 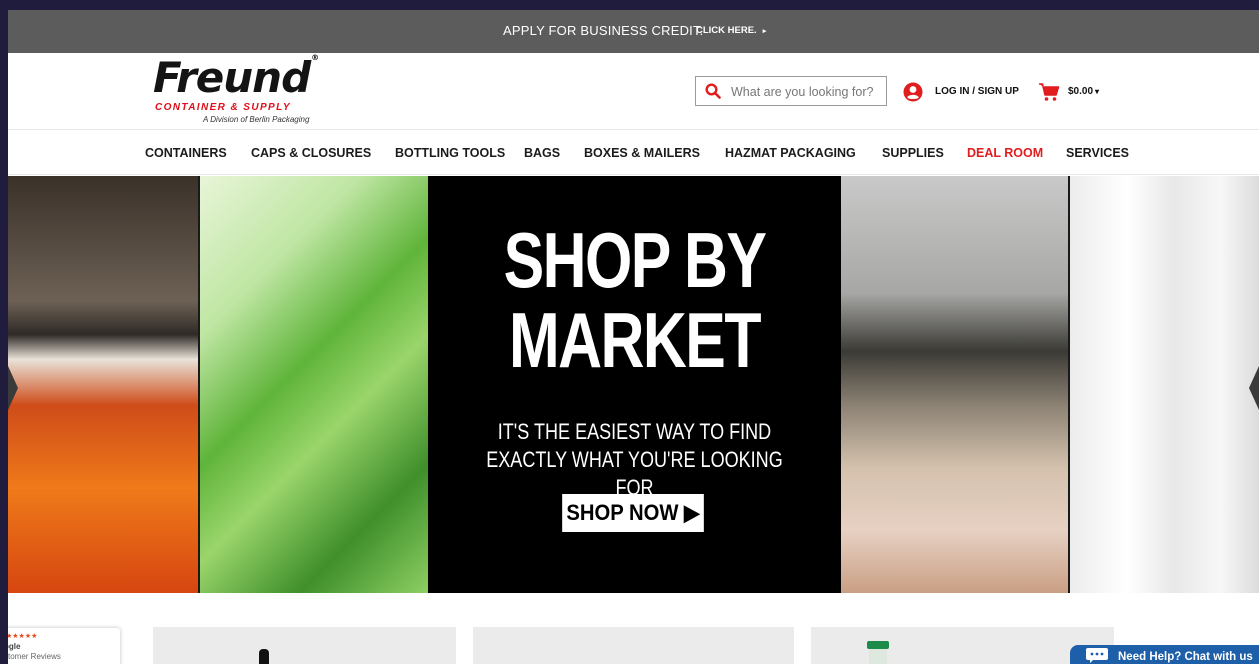 I want to click on nav-item-bottling-tools: BOTTLING TOOLS, so click(x=450, y=153).